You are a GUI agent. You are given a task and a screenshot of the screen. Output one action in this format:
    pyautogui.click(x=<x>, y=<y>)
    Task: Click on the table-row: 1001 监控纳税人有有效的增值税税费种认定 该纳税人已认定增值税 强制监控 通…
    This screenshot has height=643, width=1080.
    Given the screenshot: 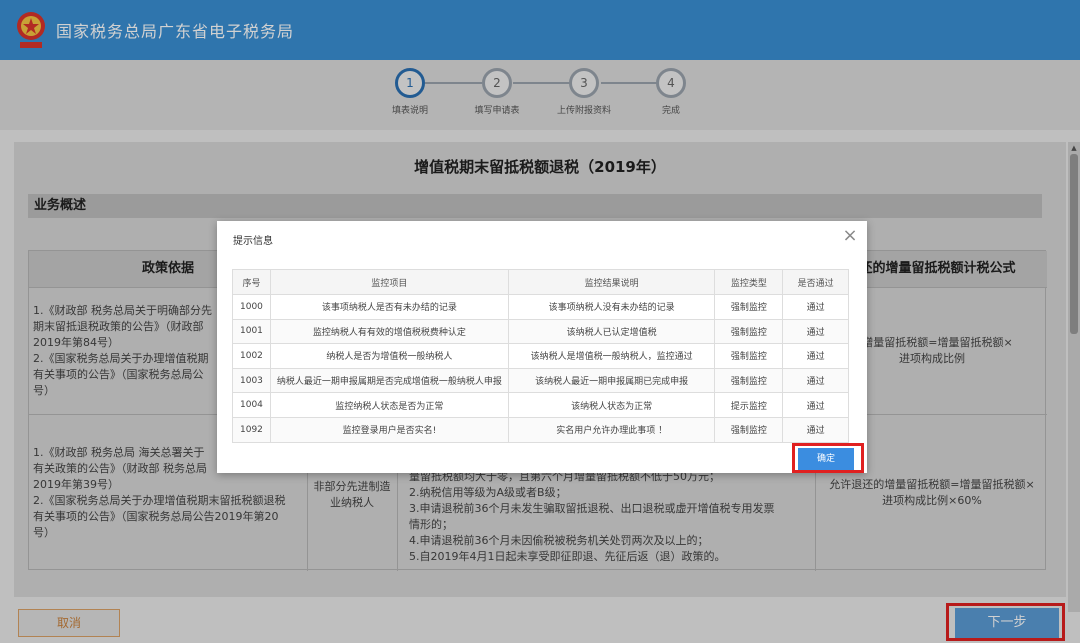 What is the action you would take?
    pyautogui.click(x=540, y=331)
    